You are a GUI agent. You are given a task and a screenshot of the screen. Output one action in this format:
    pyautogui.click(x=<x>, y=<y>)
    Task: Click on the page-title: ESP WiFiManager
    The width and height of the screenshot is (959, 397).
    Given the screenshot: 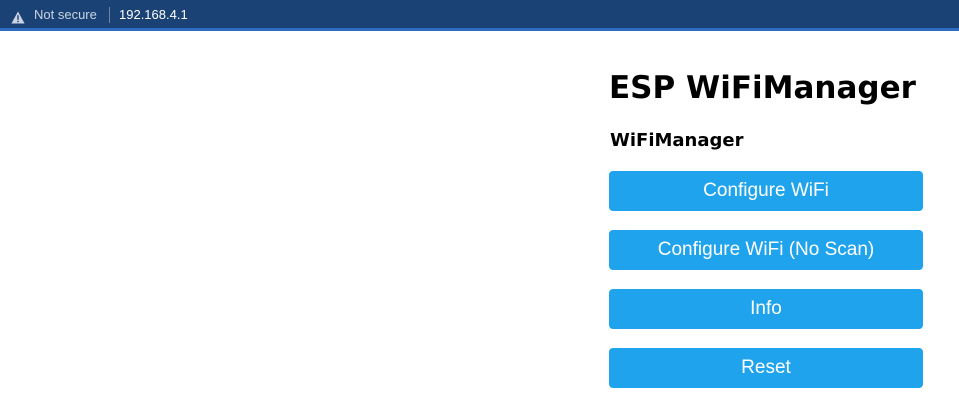 What is the action you would take?
    pyautogui.click(x=762, y=88)
    